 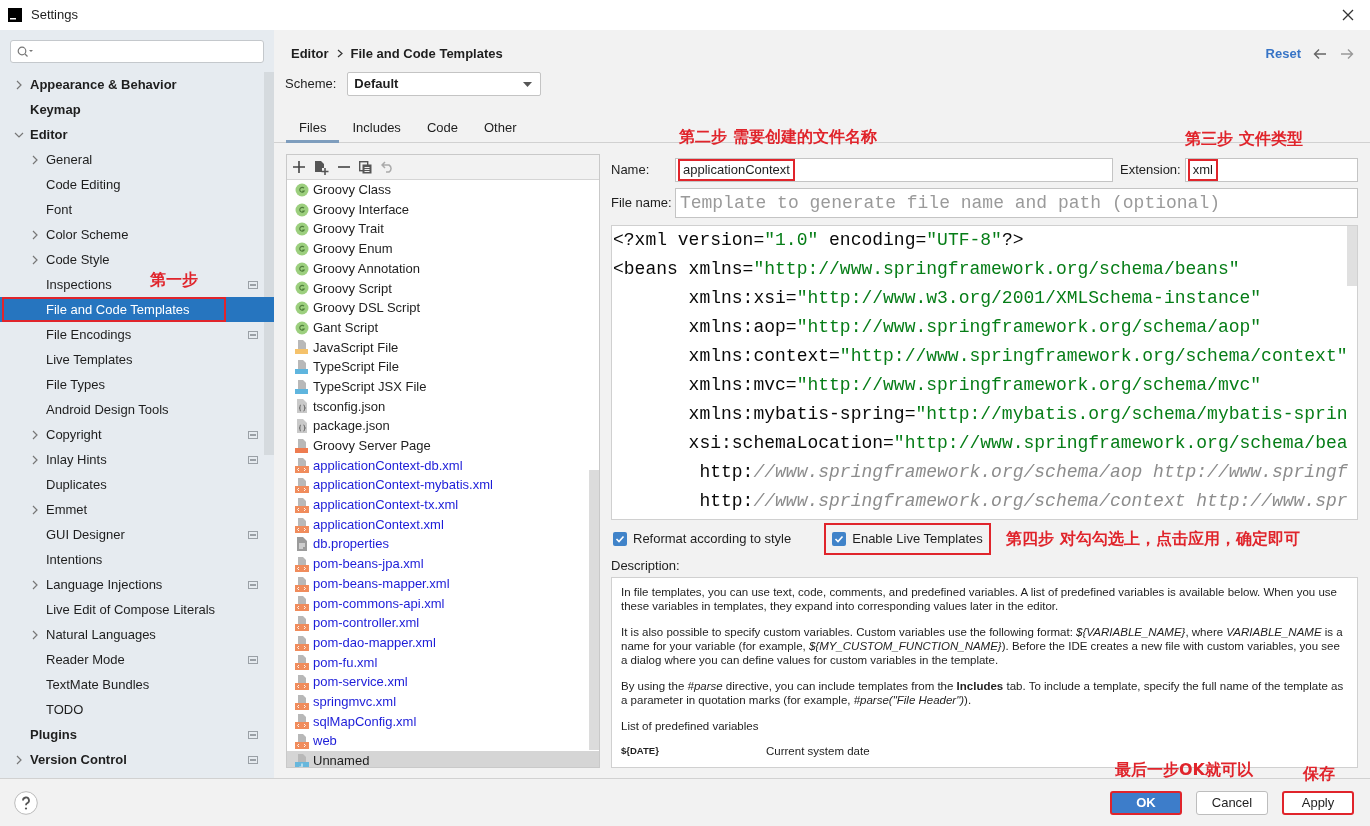 I want to click on tree-item: Code Editing, so click(x=83, y=184).